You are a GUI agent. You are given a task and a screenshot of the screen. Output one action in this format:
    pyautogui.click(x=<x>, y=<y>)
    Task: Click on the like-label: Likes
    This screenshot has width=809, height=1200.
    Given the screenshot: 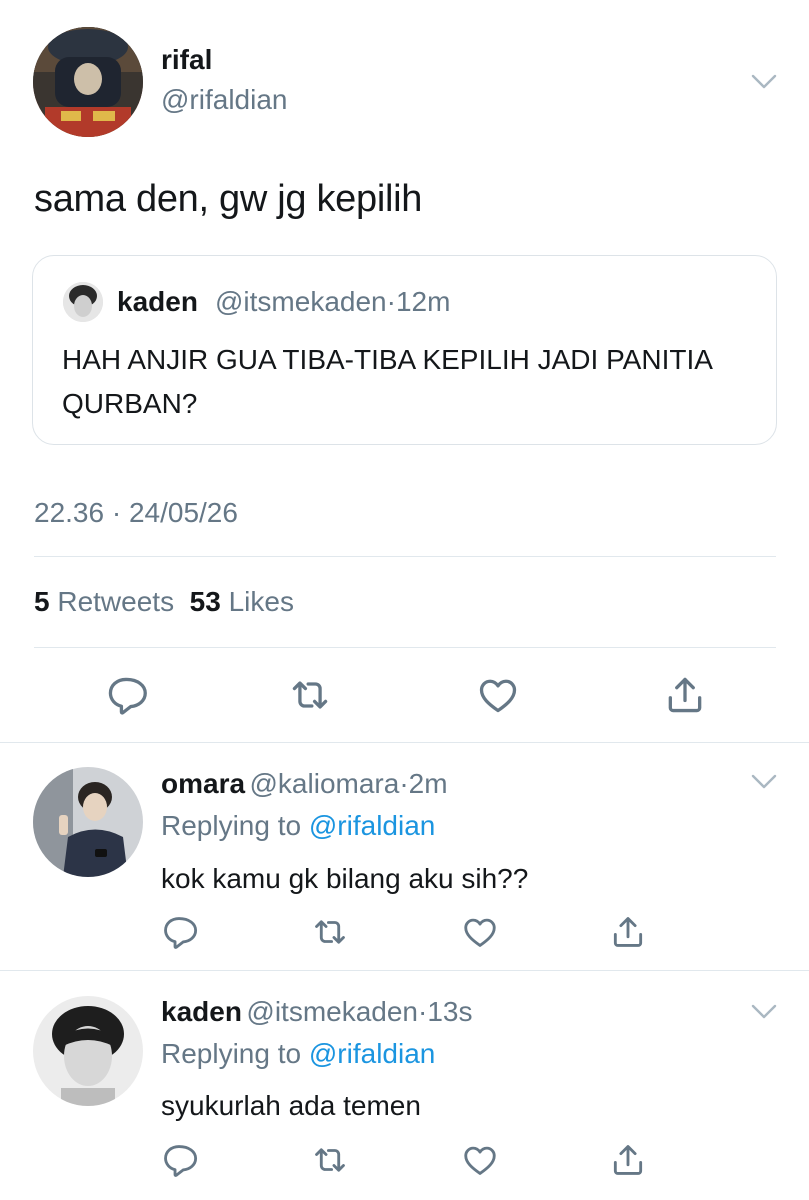 What is the action you would take?
    pyautogui.click(x=261, y=601)
    